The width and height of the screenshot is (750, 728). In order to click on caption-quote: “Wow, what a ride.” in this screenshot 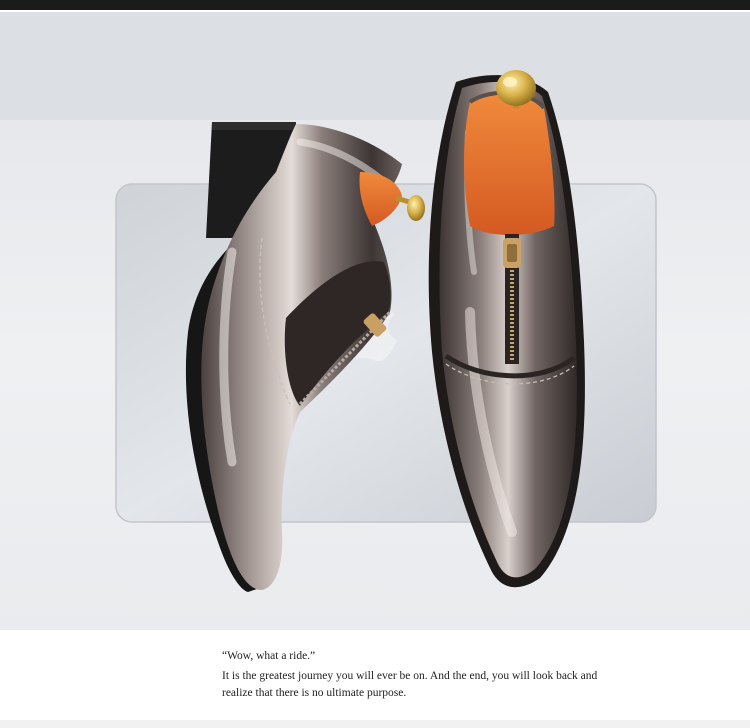, I will do `click(269, 656)`.